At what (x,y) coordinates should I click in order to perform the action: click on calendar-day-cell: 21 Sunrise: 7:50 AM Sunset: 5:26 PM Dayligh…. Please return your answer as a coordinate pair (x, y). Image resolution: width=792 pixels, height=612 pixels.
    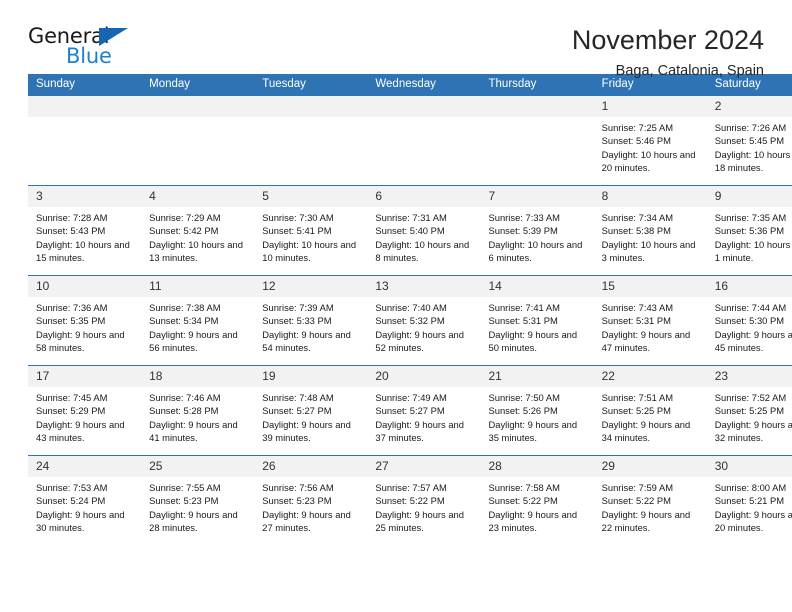
    Looking at the image, I should click on (537, 410).